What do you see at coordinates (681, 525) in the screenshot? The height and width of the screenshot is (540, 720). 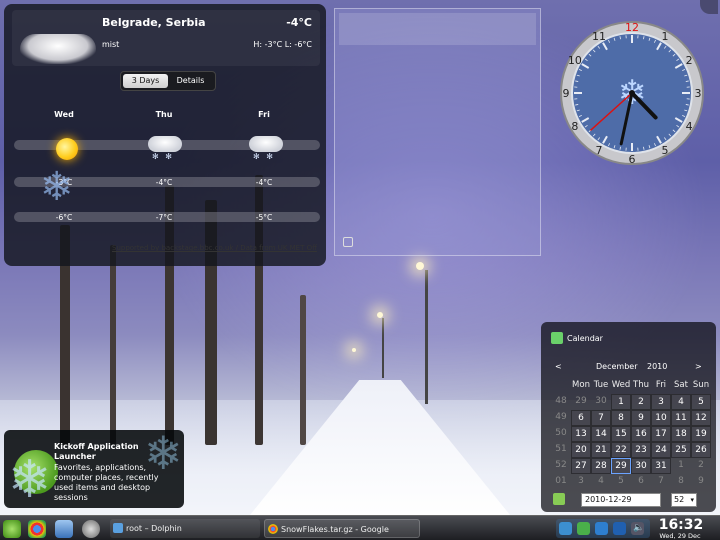 I see `digital-clock-time: 16:32` at bounding box center [681, 525].